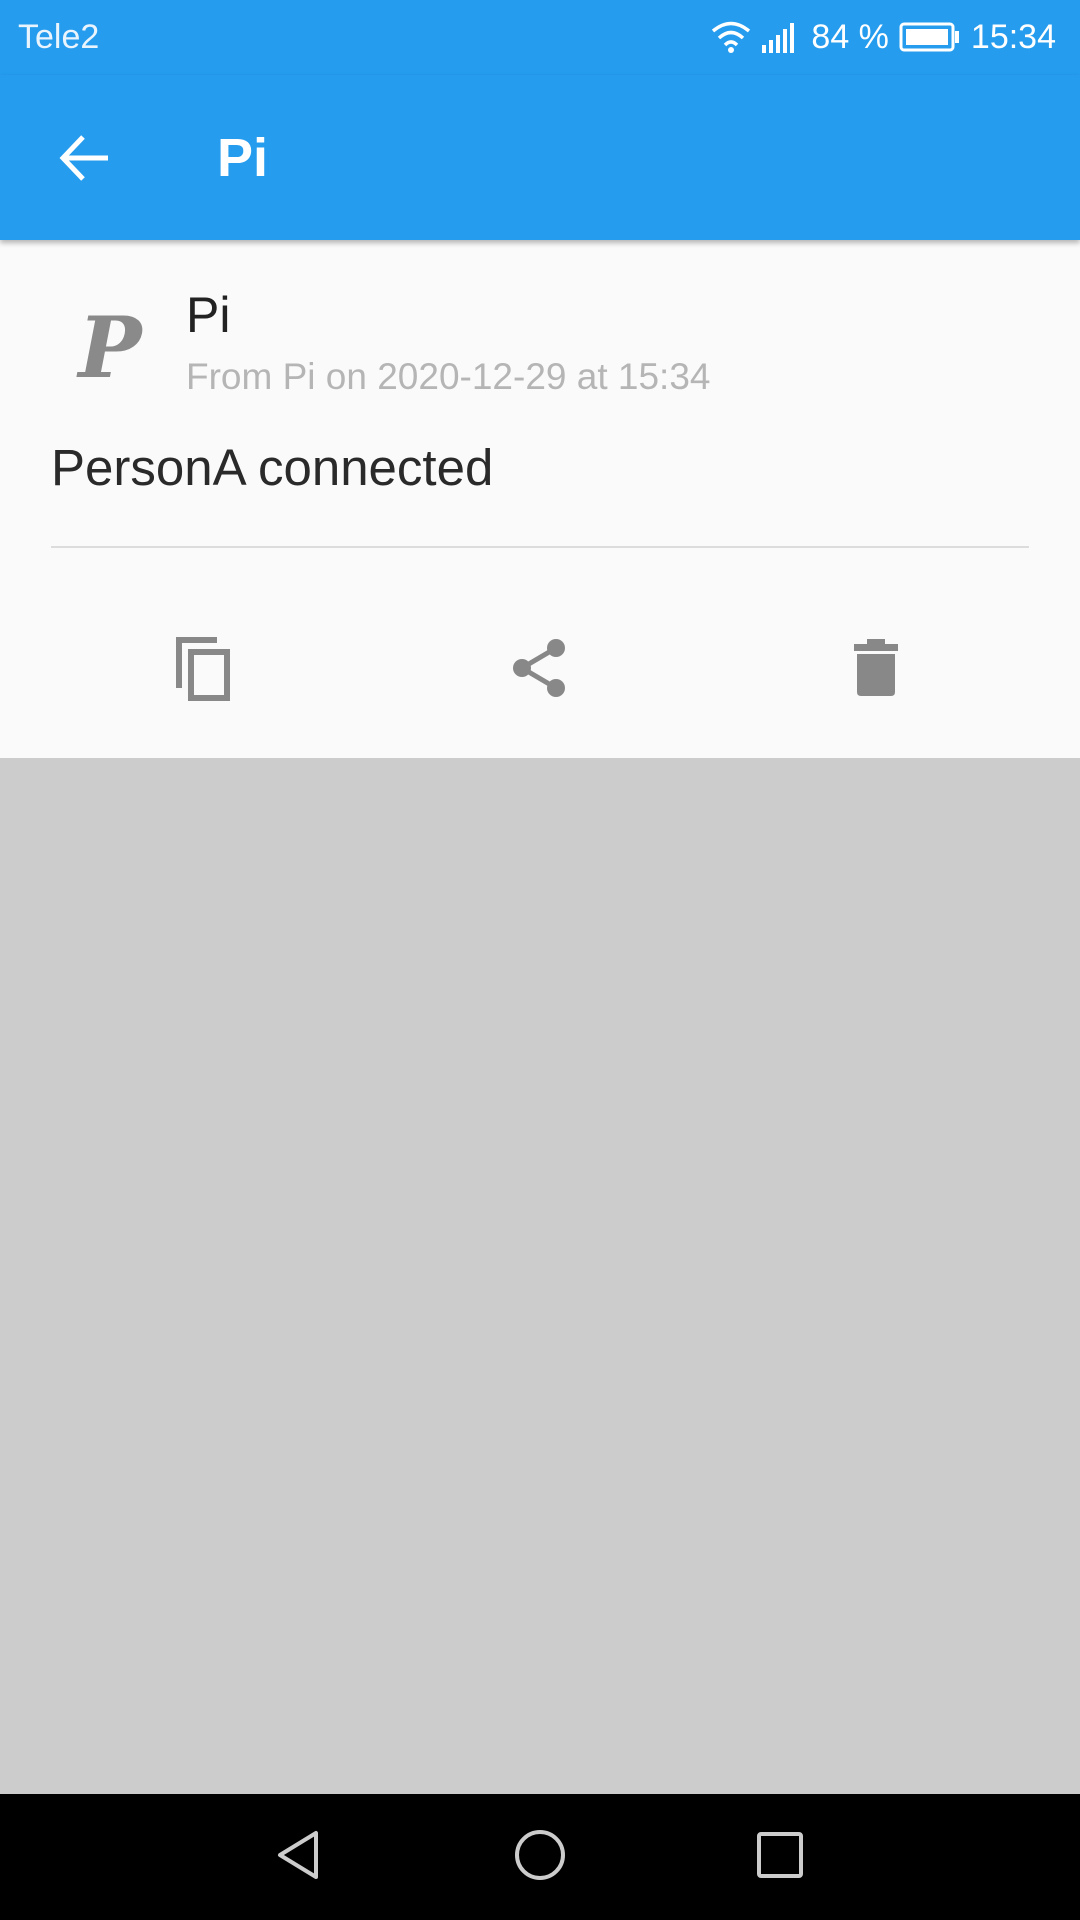  I want to click on nav-back-button, so click(300, 1857).